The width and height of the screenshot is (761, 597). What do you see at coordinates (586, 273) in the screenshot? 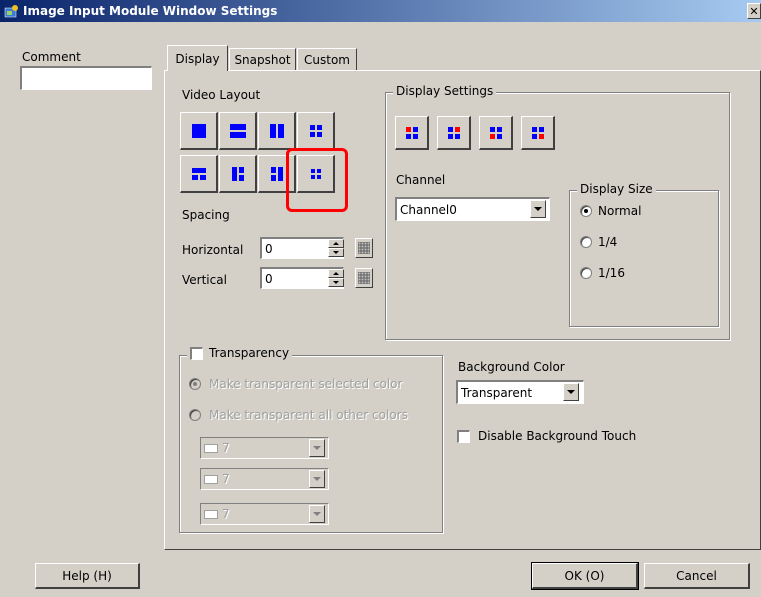
I see `radio-sixteenth` at bounding box center [586, 273].